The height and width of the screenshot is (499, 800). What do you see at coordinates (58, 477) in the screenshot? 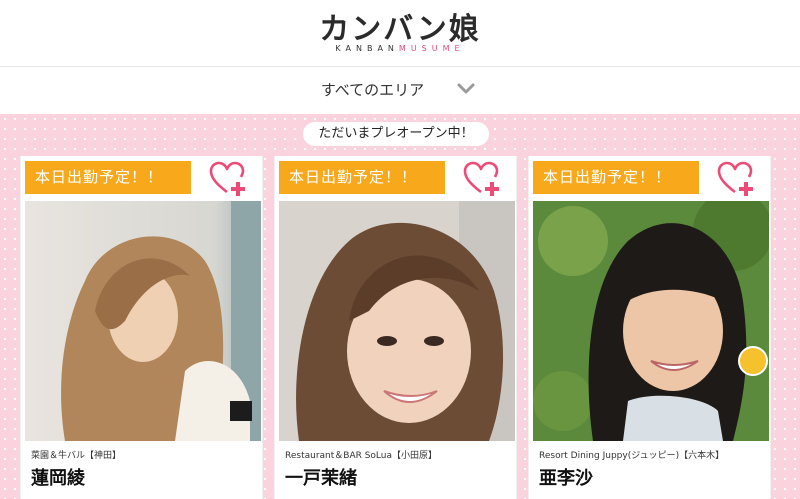
I see `staff-name: 蓮岡綾` at bounding box center [58, 477].